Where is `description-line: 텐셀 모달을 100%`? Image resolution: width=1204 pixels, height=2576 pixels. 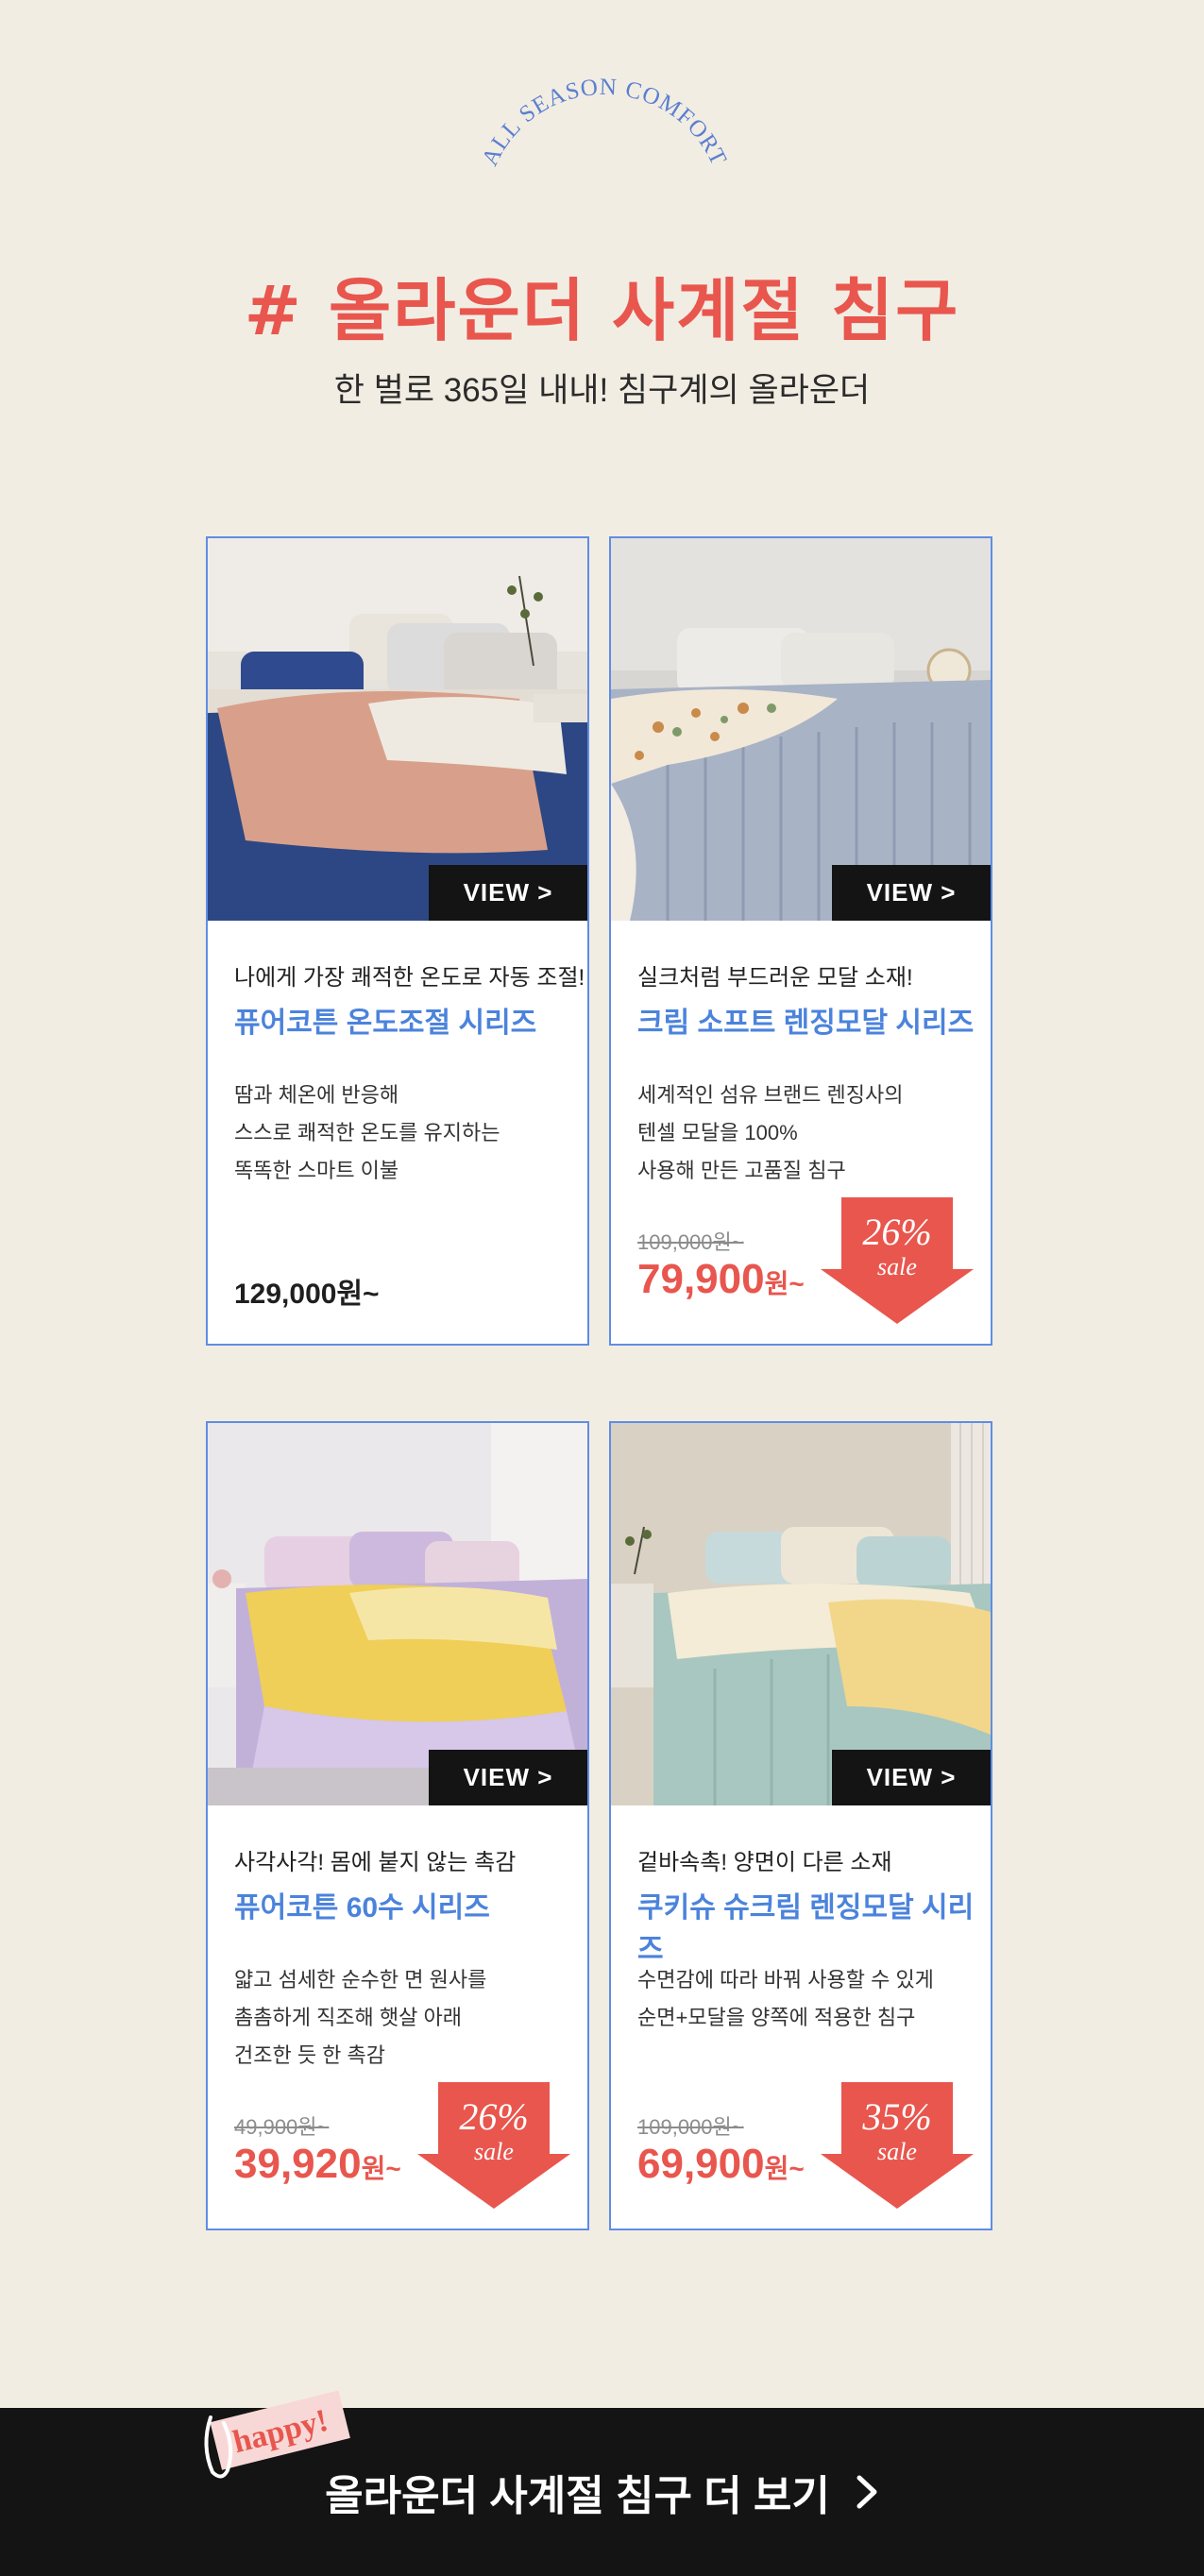 description-line: 텐셀 모달을 100% is located at coordinates (717, 1132).